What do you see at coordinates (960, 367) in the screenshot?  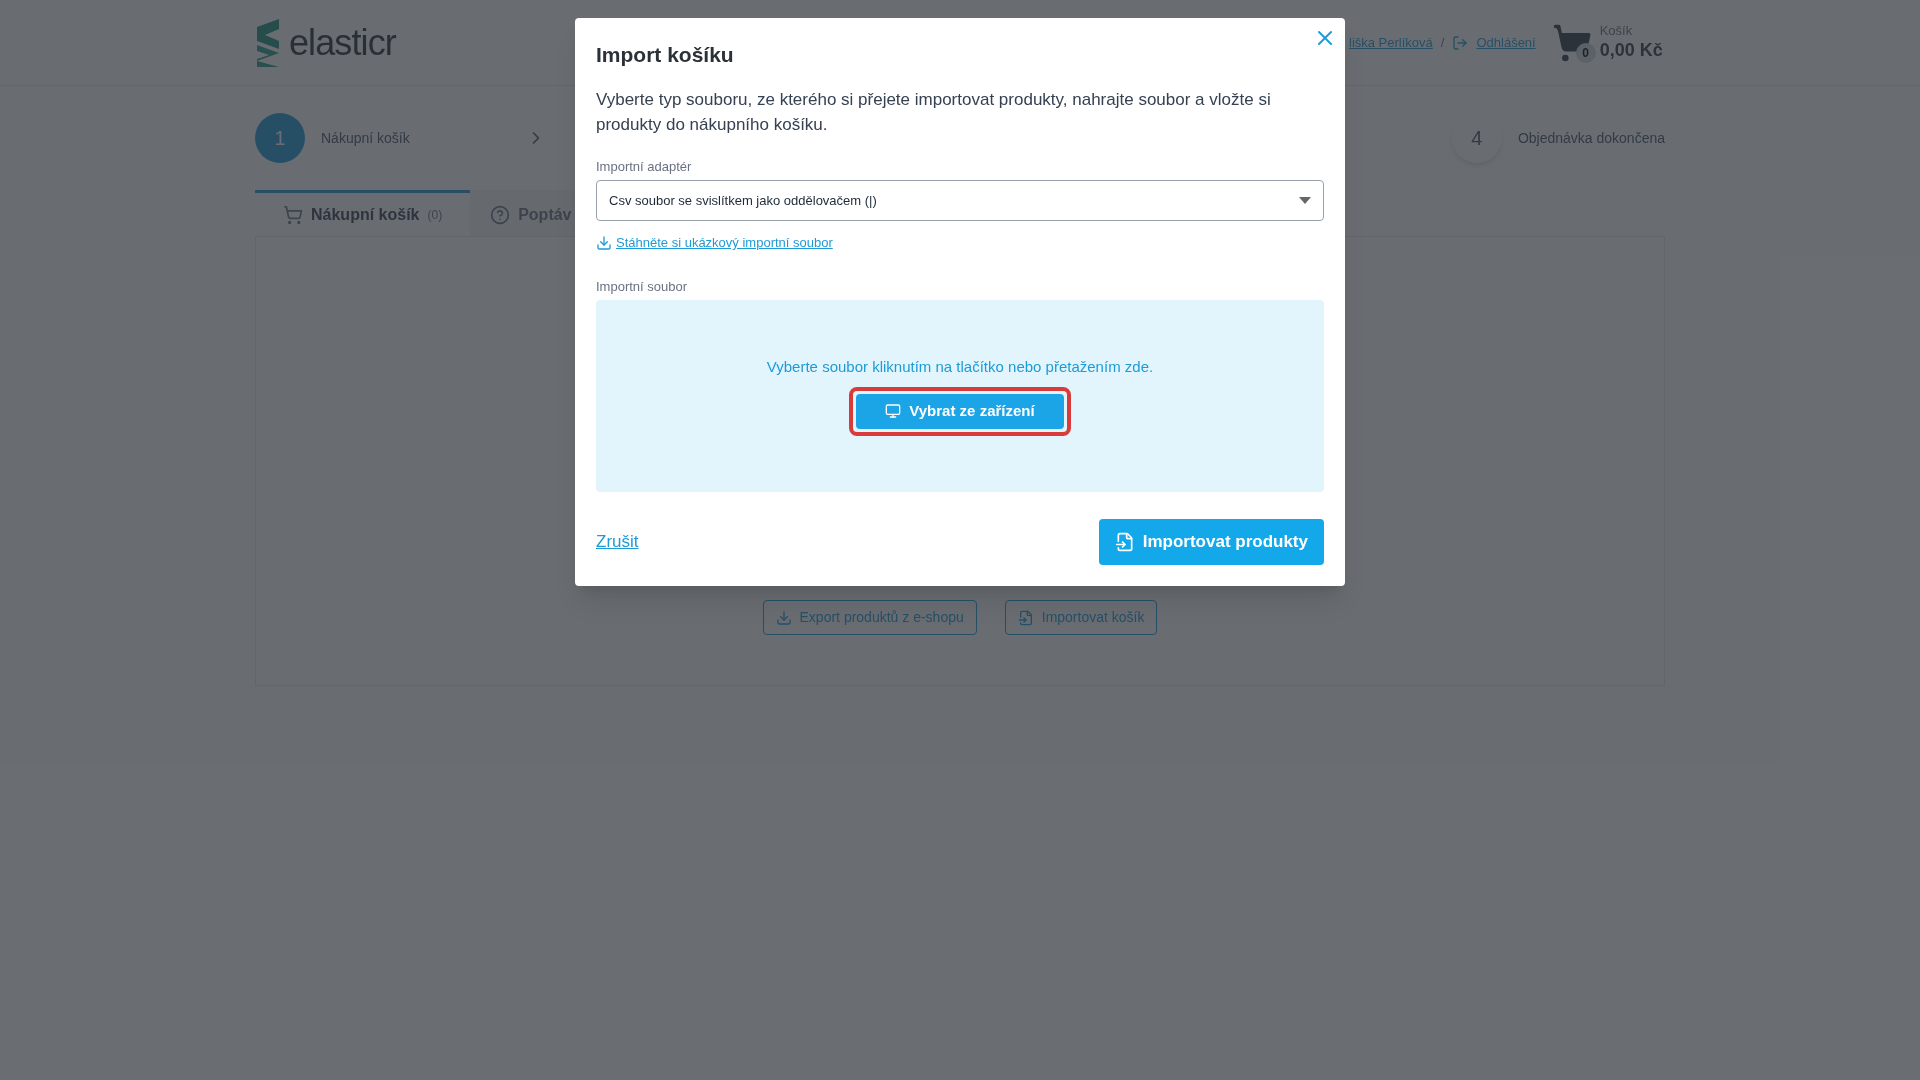 I see `drop-zone-hint: Vyberte soubor kliknutím na tlačítko nebo přetažením zde.` at bounding box center [960, 367].